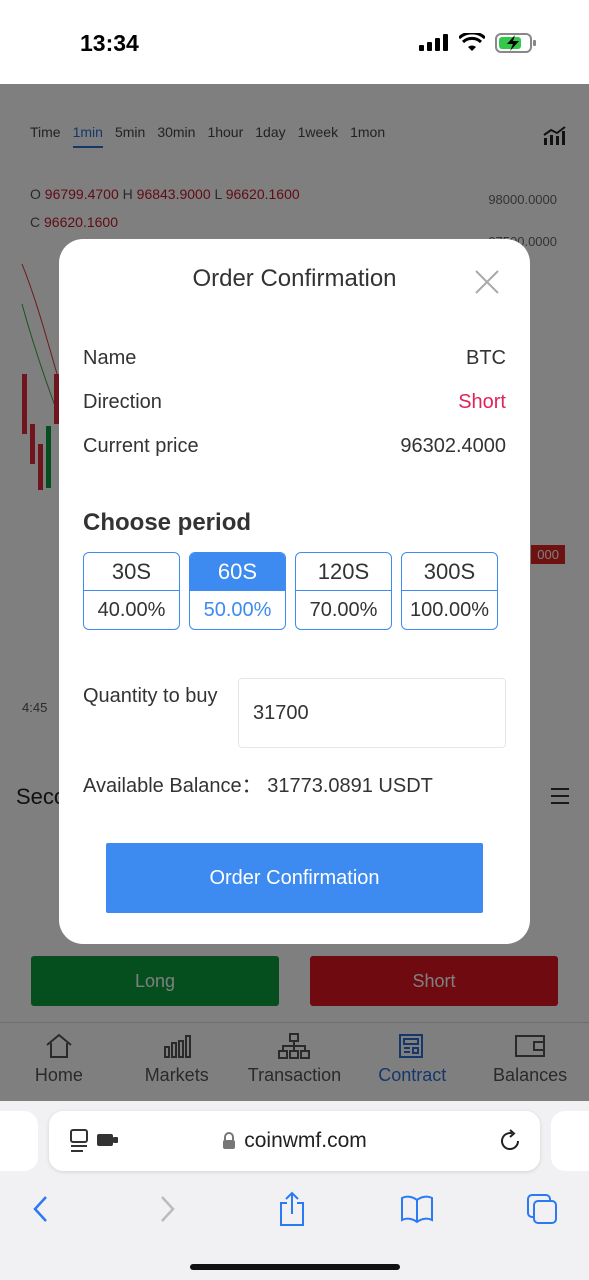 Image resolution: width=589 pixels, height=1280 pixels. I want to click on quantity-label: Quantity to buy, so click(150, 696).